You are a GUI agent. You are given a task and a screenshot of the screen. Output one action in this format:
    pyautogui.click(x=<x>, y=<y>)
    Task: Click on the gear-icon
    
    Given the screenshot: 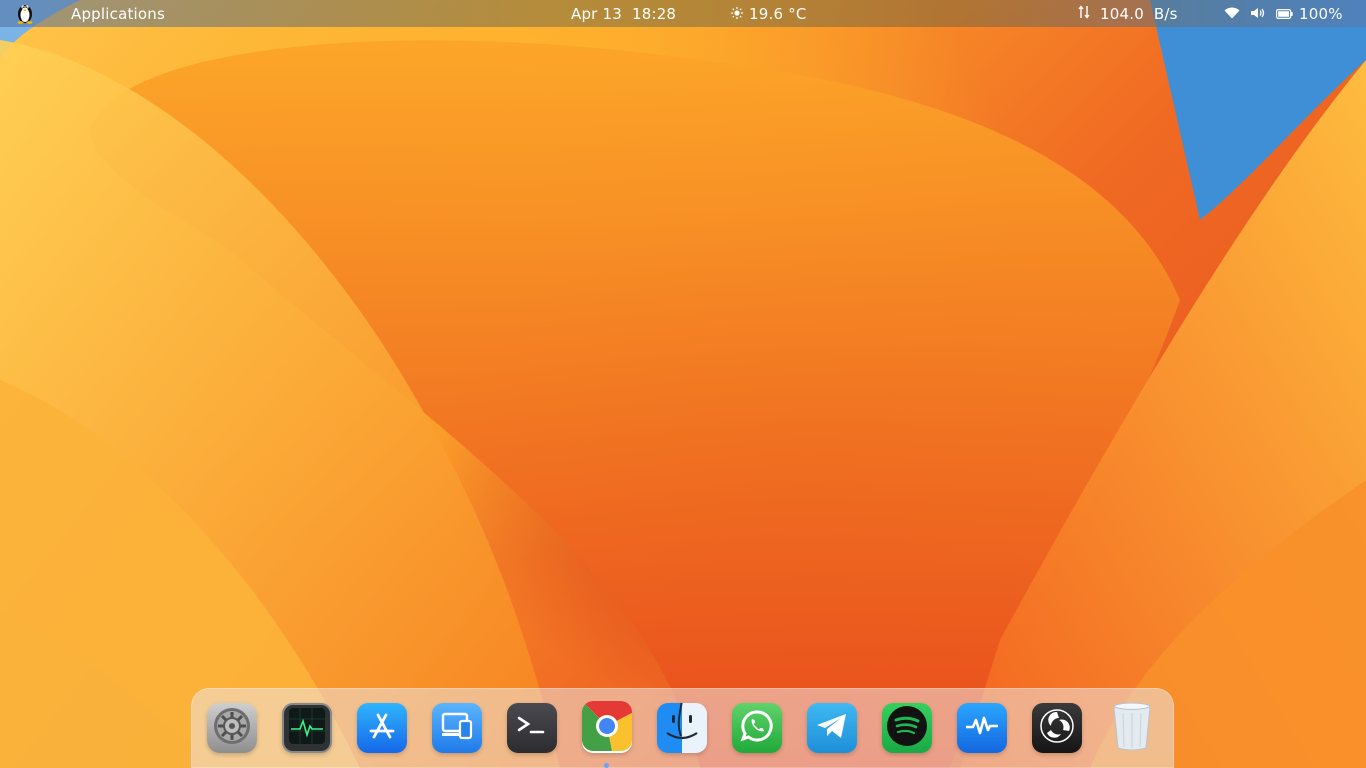 What is the action you would take?
    pyautogui.click(x=232, y=728)
    